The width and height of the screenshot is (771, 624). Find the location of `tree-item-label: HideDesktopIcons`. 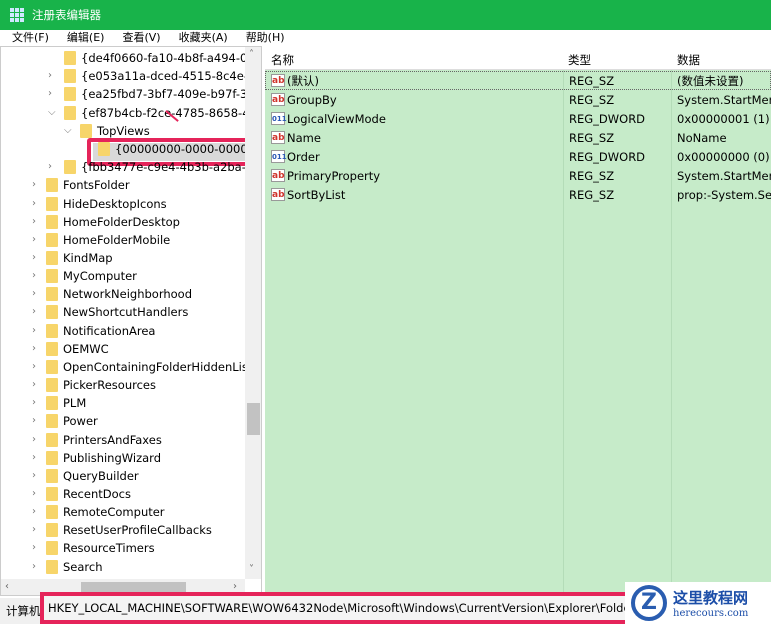

tree-item-label: HideDesktopIcons is located at coordinates (115, 203).